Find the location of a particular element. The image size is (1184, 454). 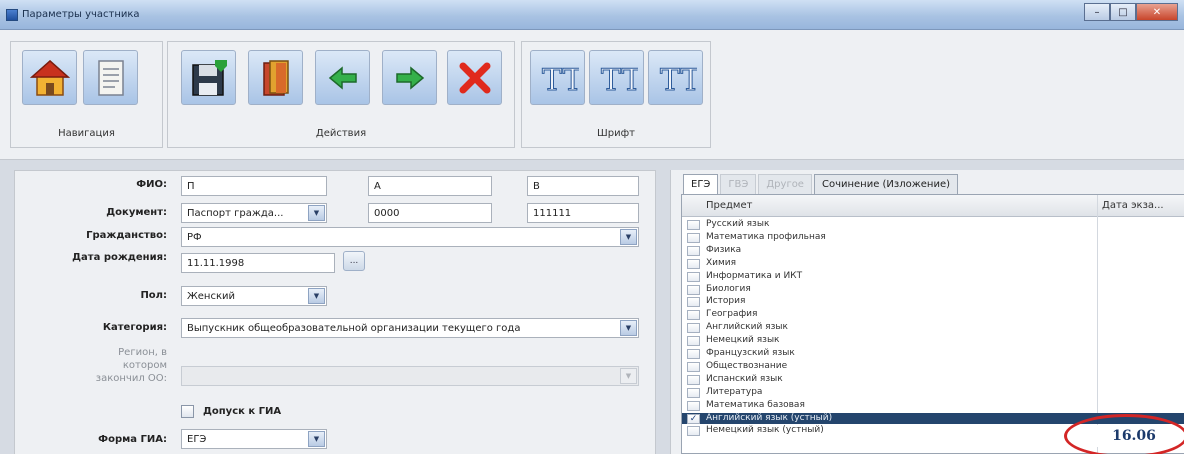

close-window-button: ✕ is located at coordinates (1157, 12).